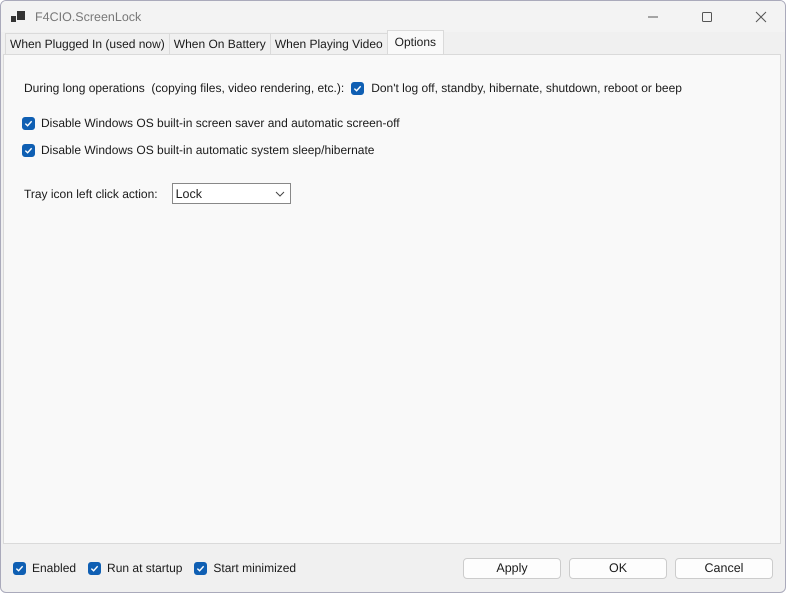 The width and height of the screenshot is (786, 593). What do you see at coordinates (88, 17) in the screenshot?
I see `window-title: F4CIO.ScreenLock` at bounding box center [88, 17].